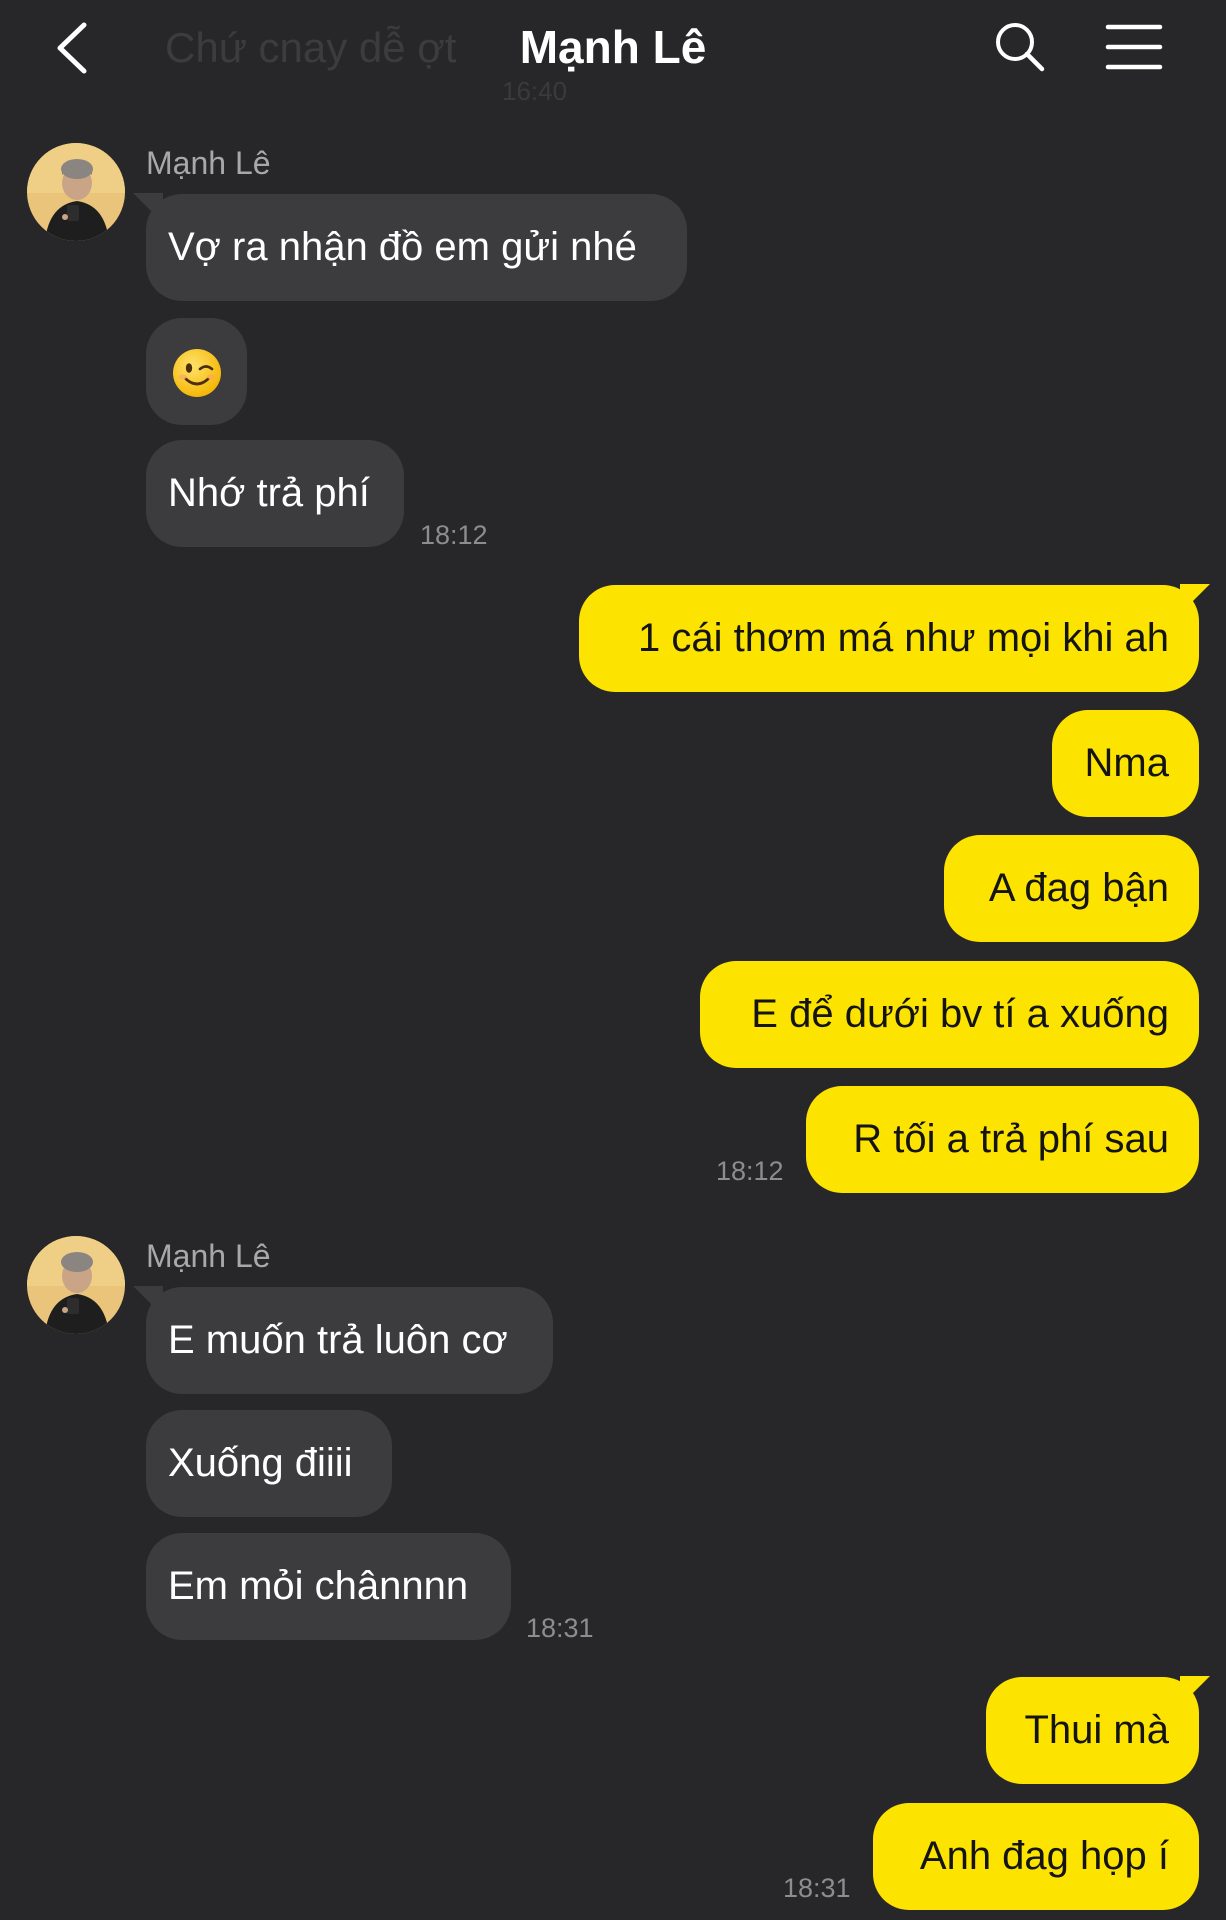 This screenshot has width=1226, height=1920. I want to click on search-icon, so click(1020, 47).